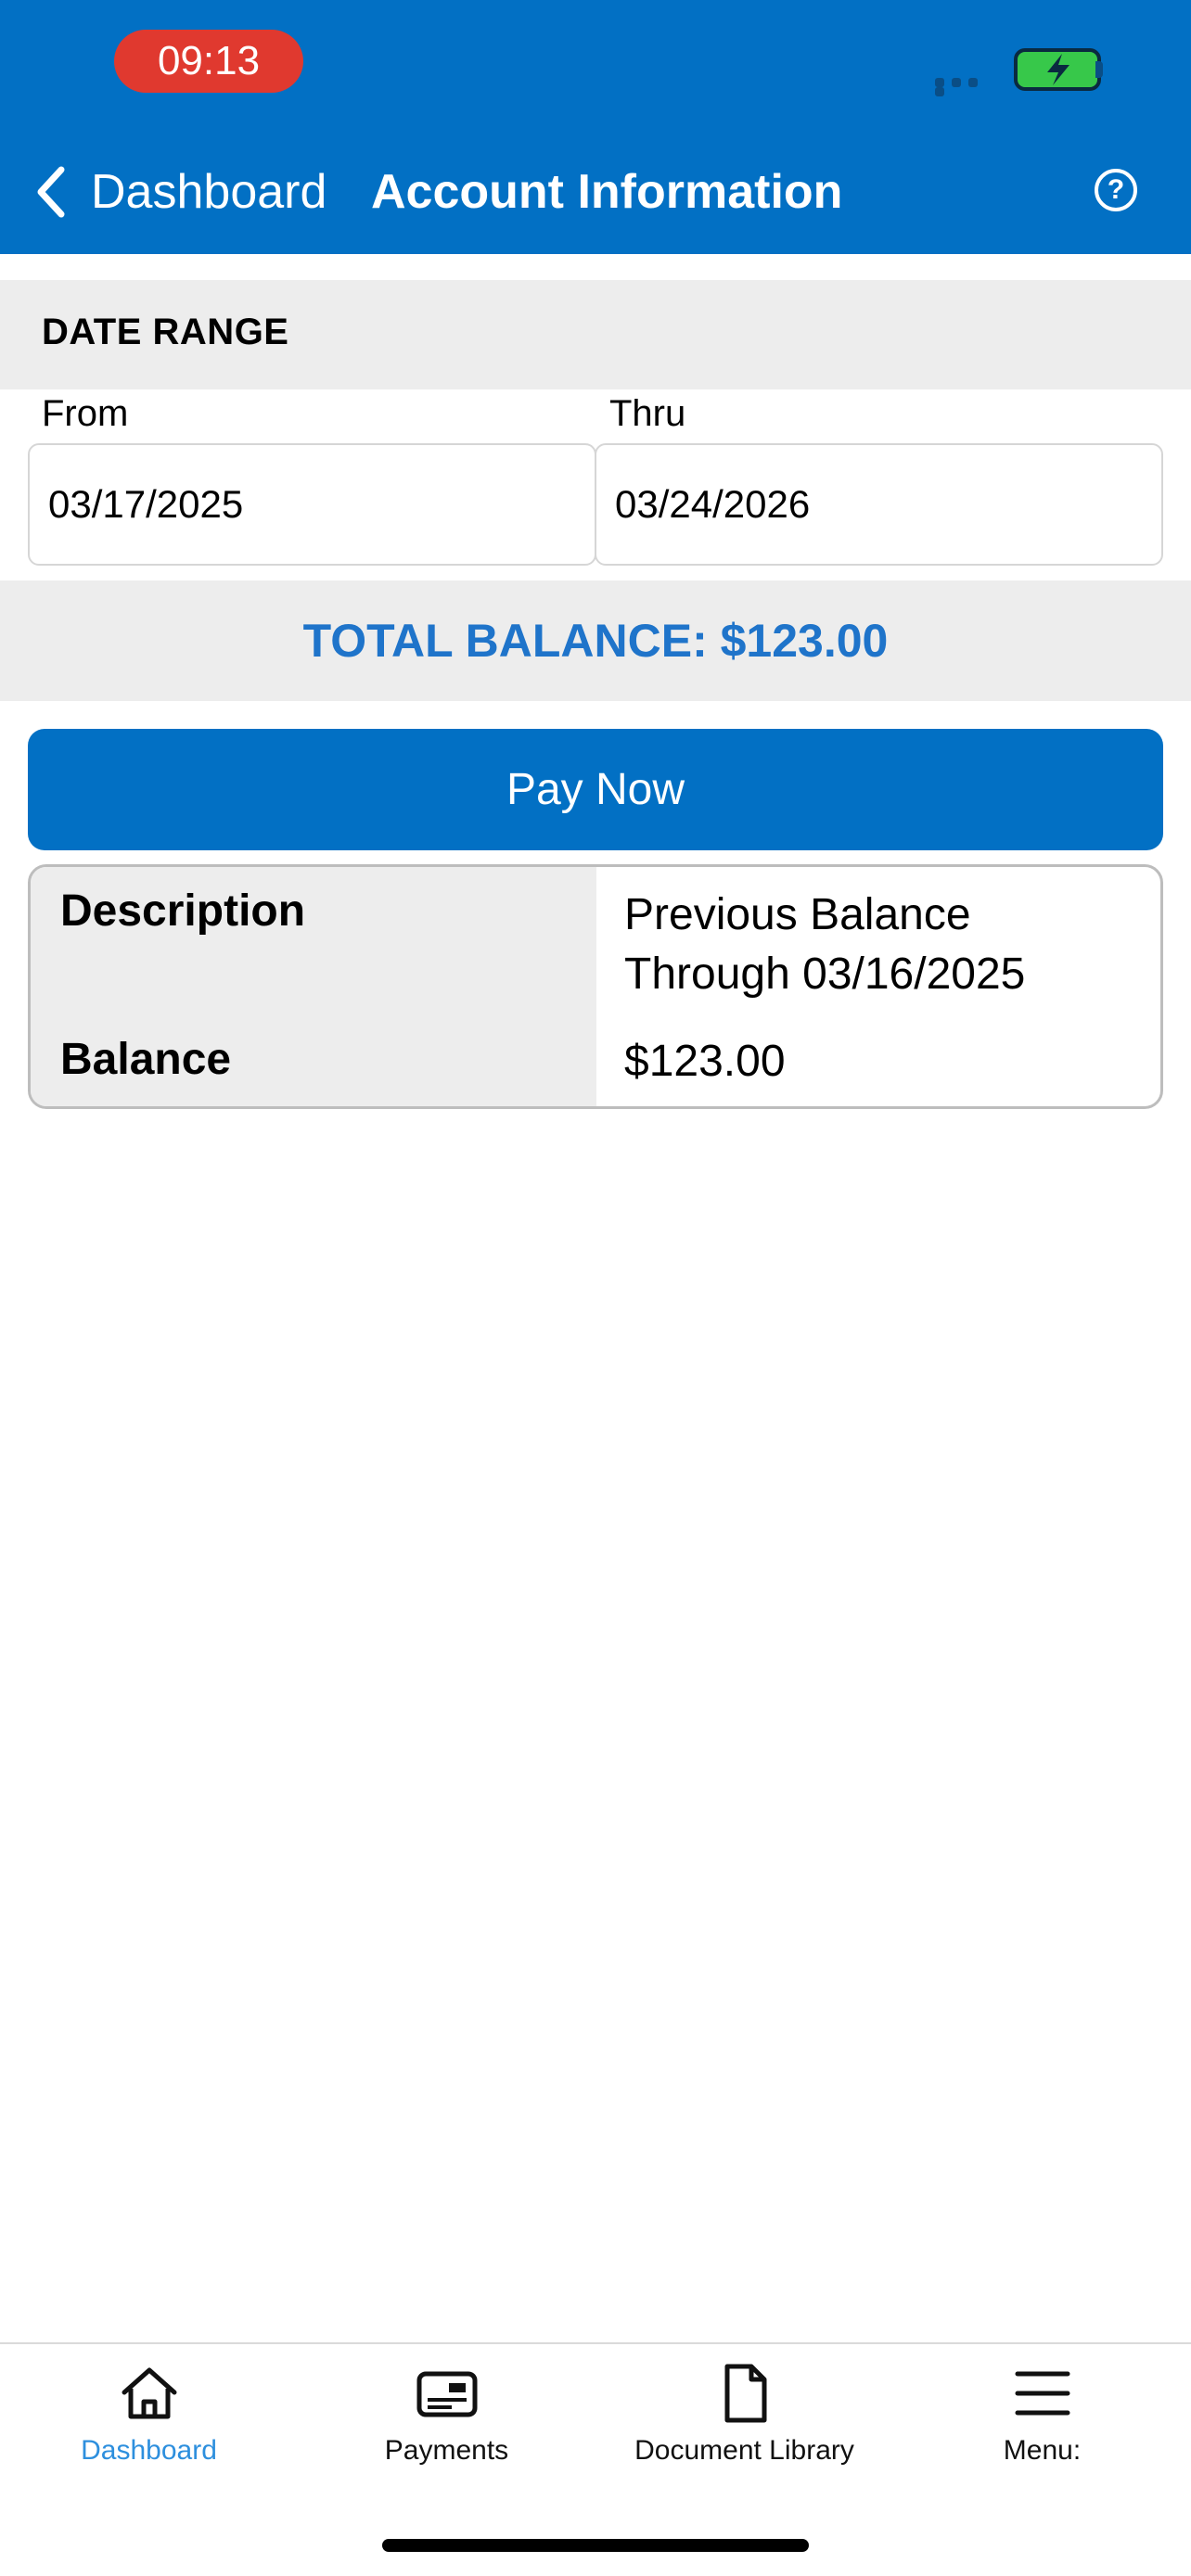 The width and height of the screenshot is (1191, 2576). Describe the element at coordinates (647, 413) in the screenshot. I see `thru-label: Thru` at that location.